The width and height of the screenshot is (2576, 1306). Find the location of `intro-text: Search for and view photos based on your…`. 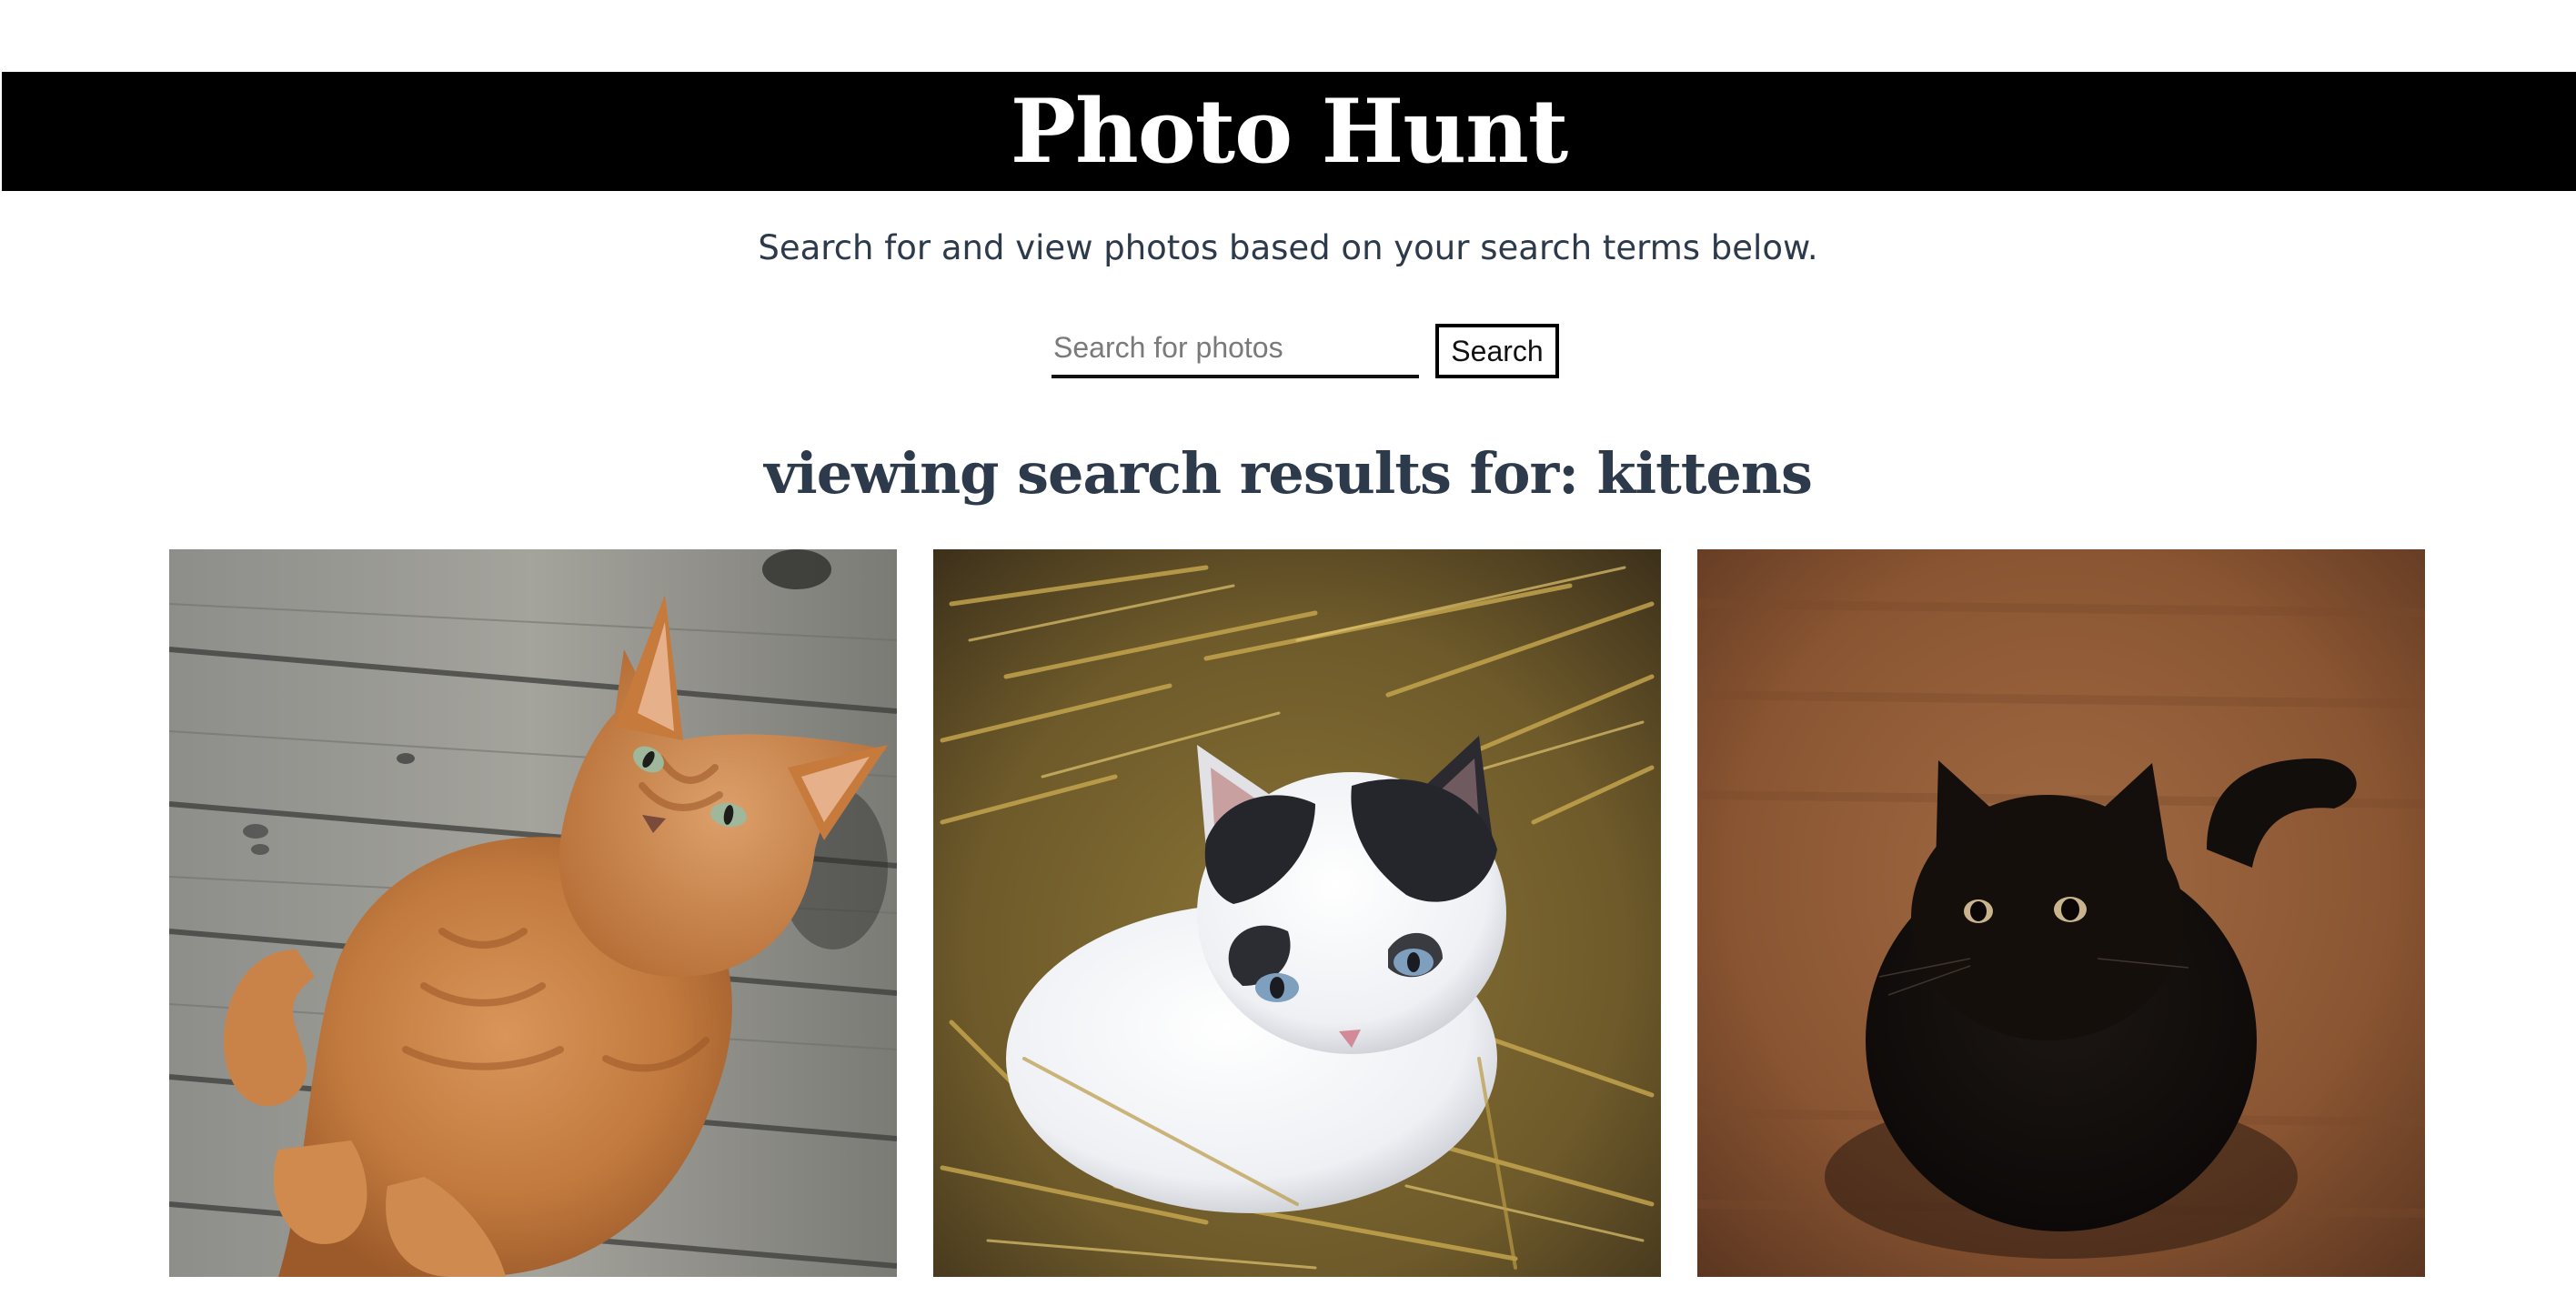

intro-text: Search for and view photos based on your… is located at coordinates (1288, 247).